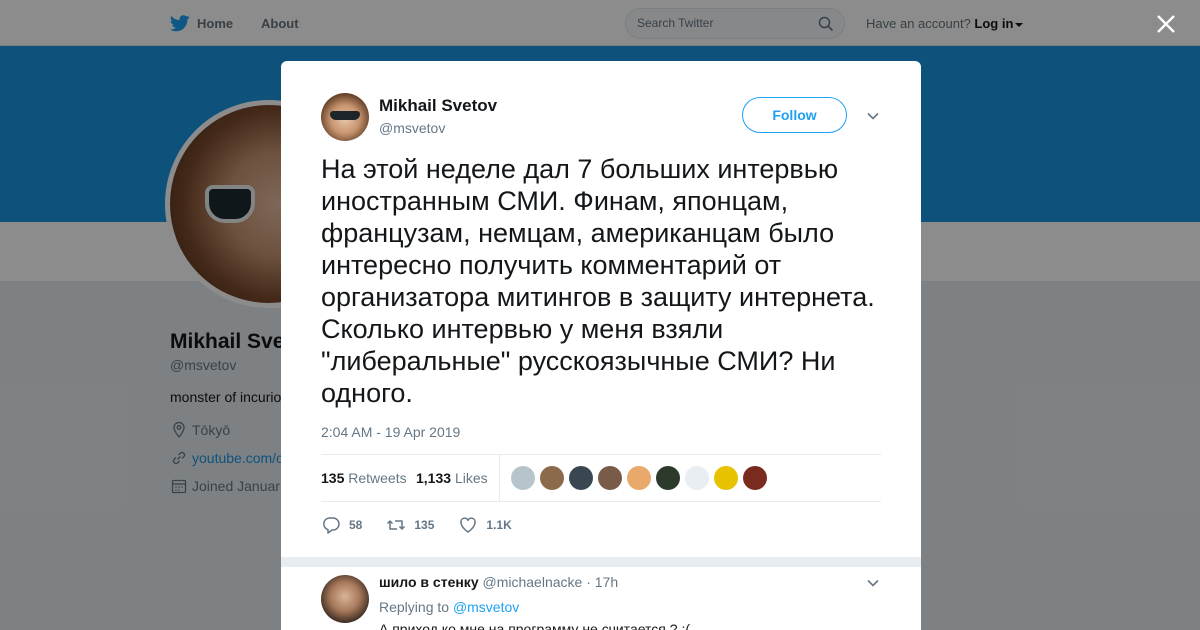 This screenshot has height=630, width=1200. I want to click on reply-author-avatar, so click(345, 599).